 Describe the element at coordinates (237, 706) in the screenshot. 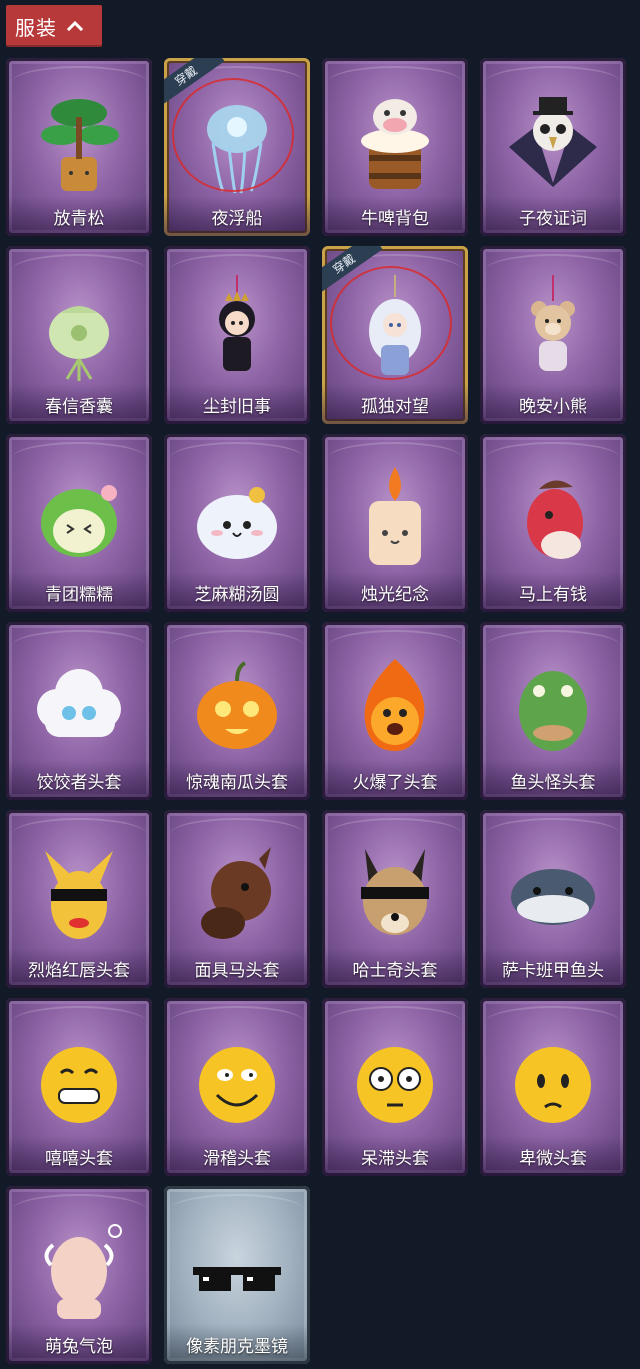

I see `pumpkin-mask-icon` at that location.